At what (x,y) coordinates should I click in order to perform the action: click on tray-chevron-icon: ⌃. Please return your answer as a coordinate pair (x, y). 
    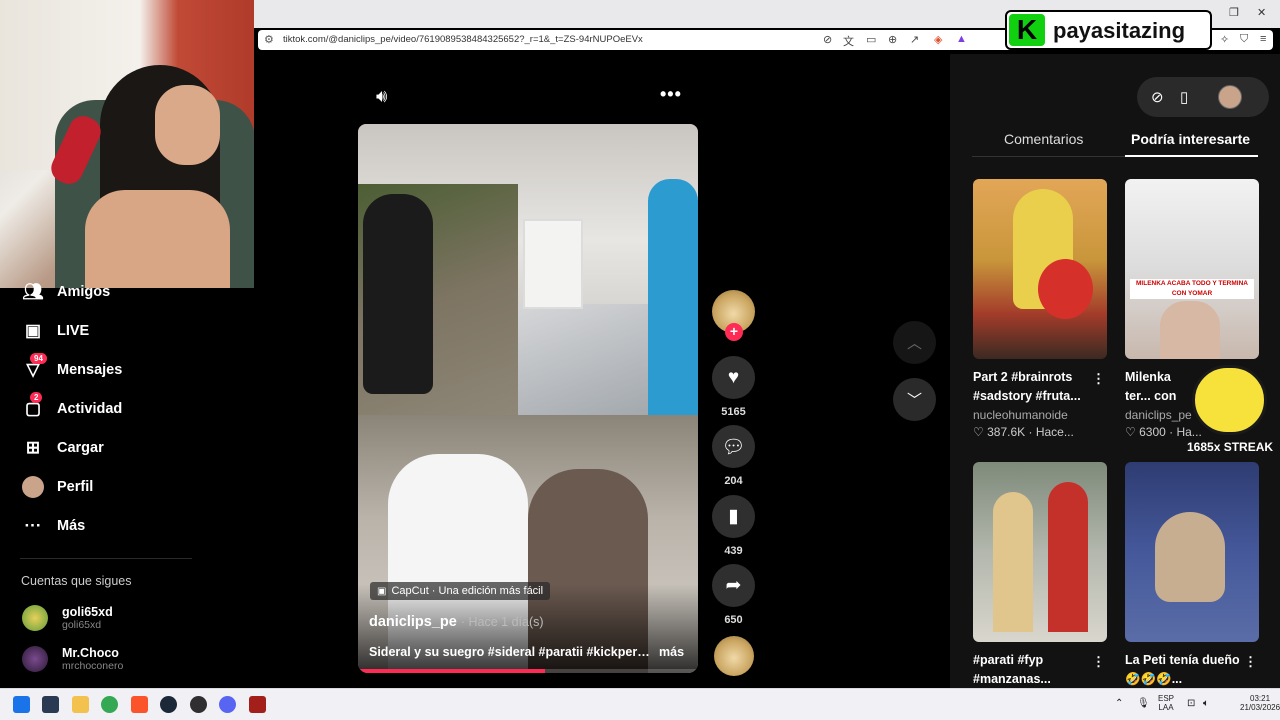
    Looking at the image, I should click on (1119, 703).